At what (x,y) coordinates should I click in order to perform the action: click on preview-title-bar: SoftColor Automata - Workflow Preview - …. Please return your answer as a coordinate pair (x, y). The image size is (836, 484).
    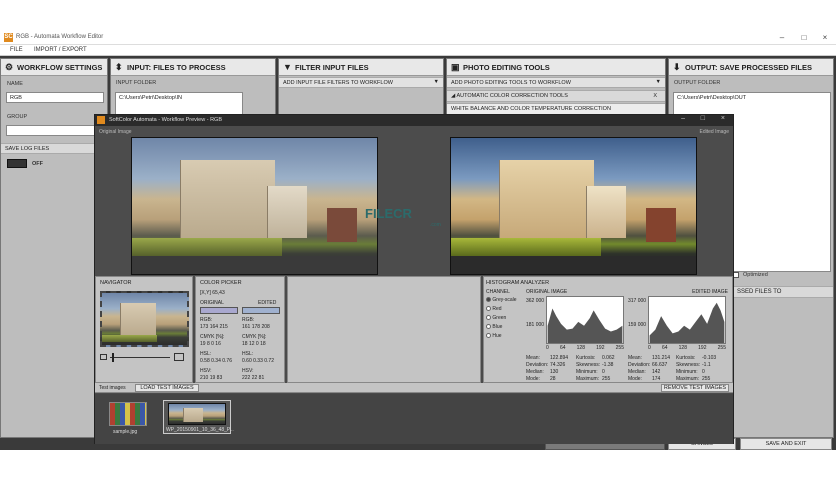
    Looking at the image, I should click on (414, 120).